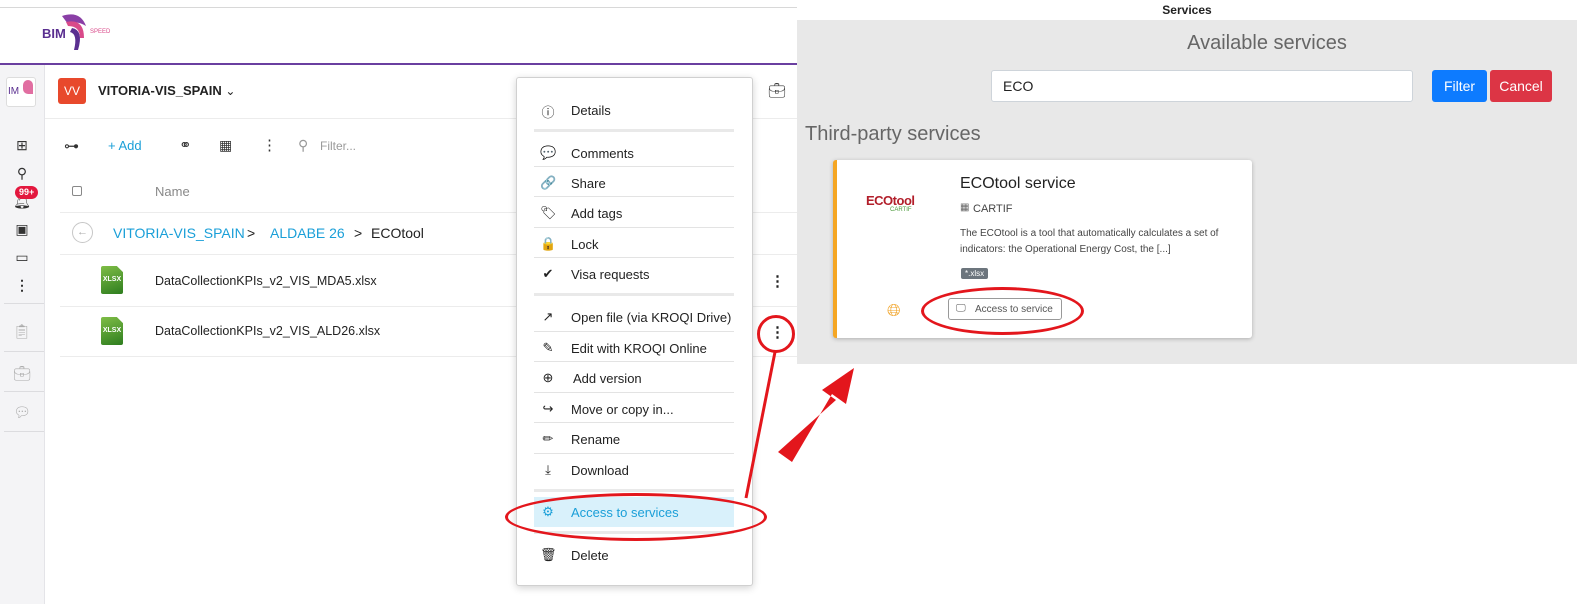 This screenshot has height=604, width=1577. What do you see at coordinates (777, 281) in the screenshot?
I see `row-menu-icon: ⋮` at bounding box center [777, 281].